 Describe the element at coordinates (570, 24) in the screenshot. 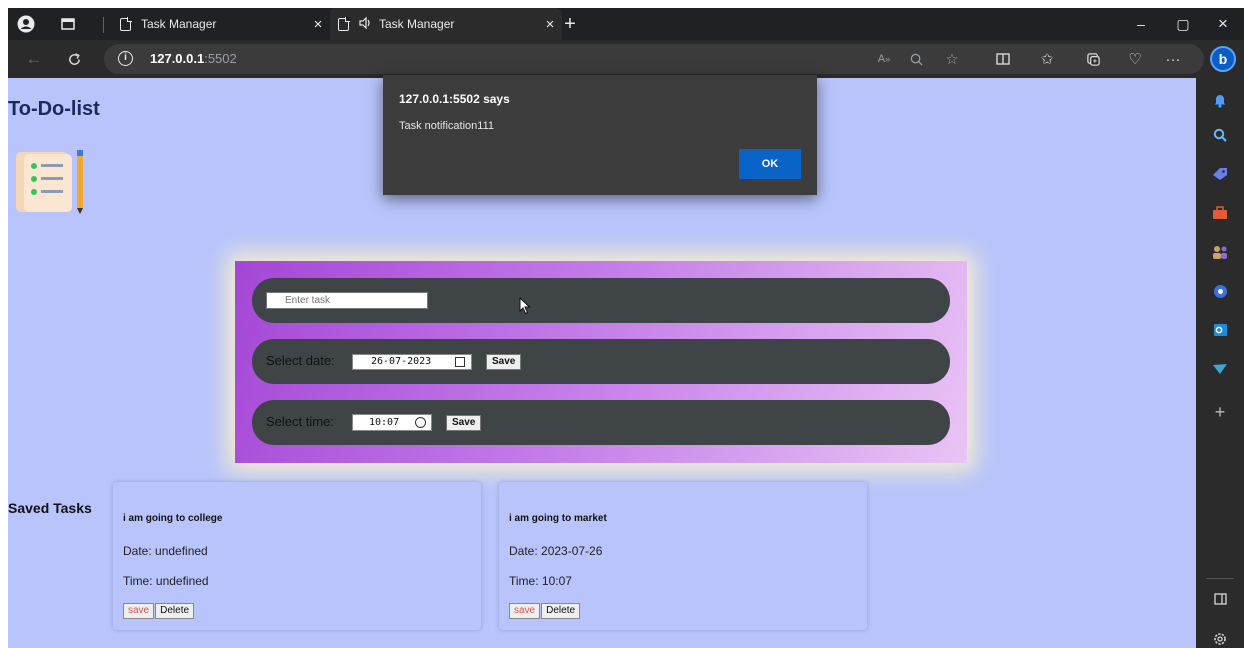

I see `new-tab-button: +` at that location.